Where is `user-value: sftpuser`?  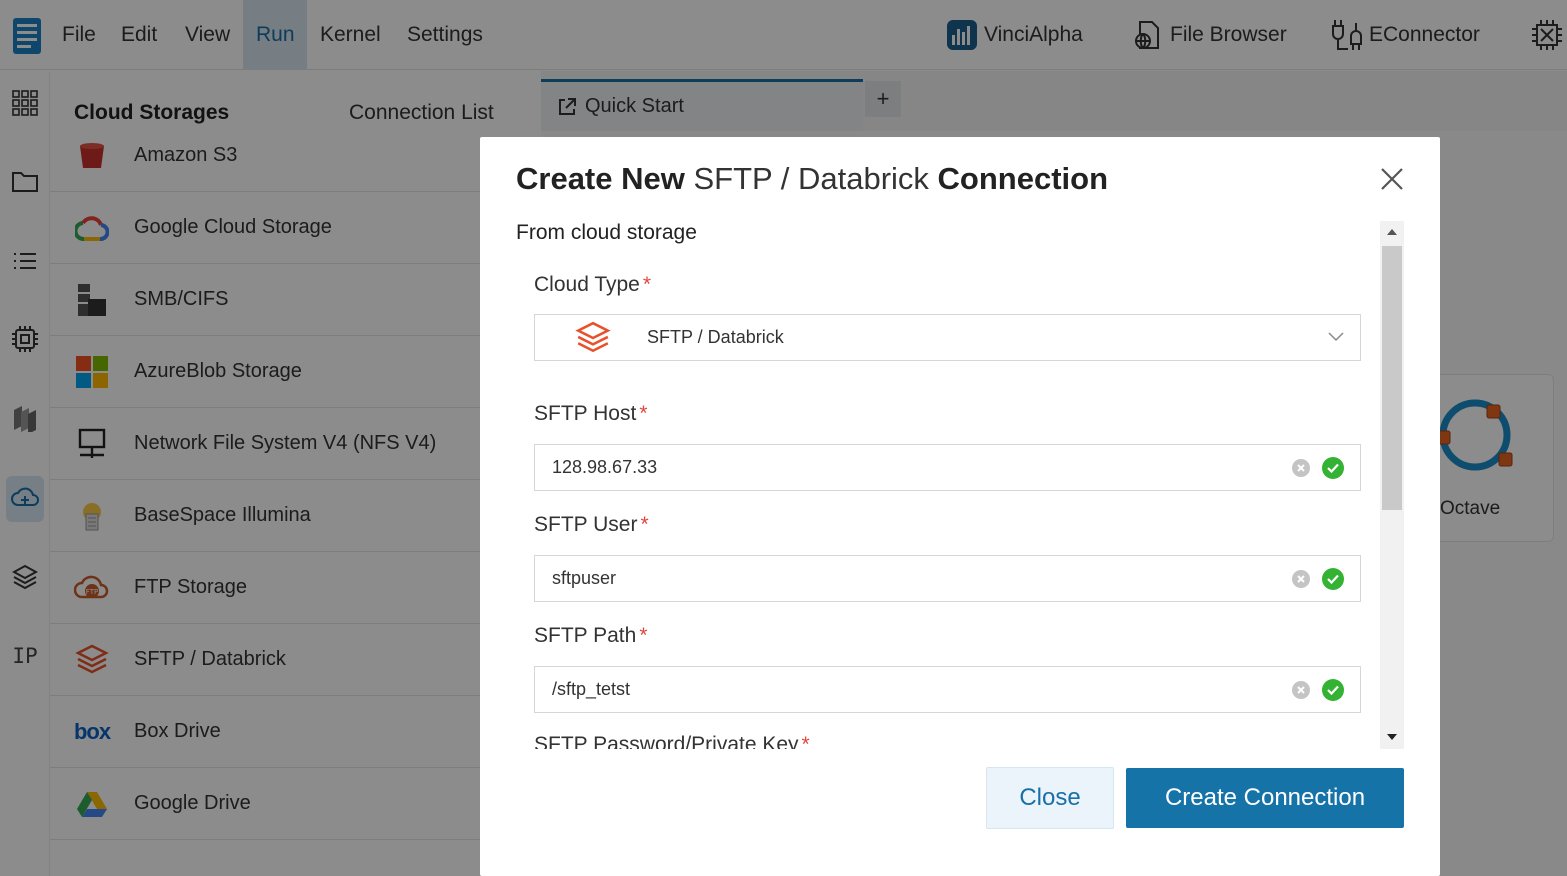
user-value: sftpuser is located at coordinates (584, 578).